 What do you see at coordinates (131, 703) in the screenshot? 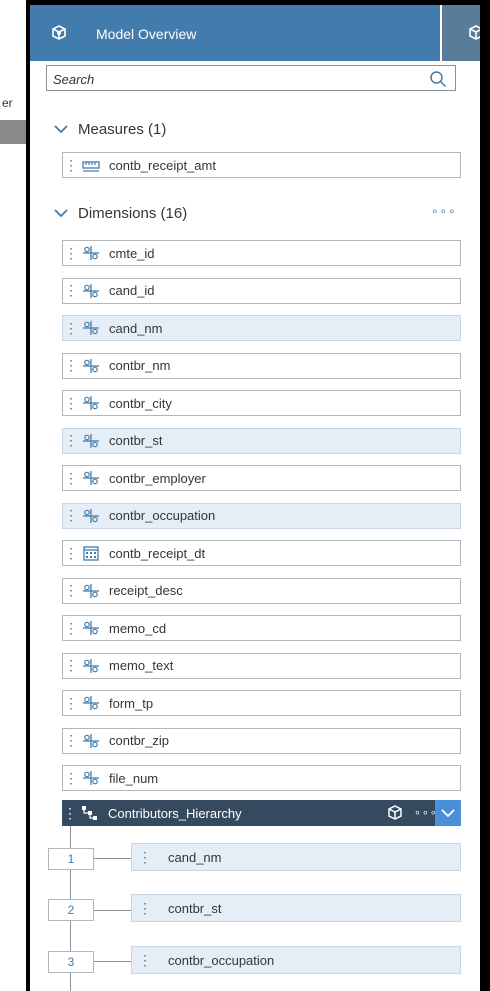
I see `field-label: form_tp` at bounding box center [131, 703].